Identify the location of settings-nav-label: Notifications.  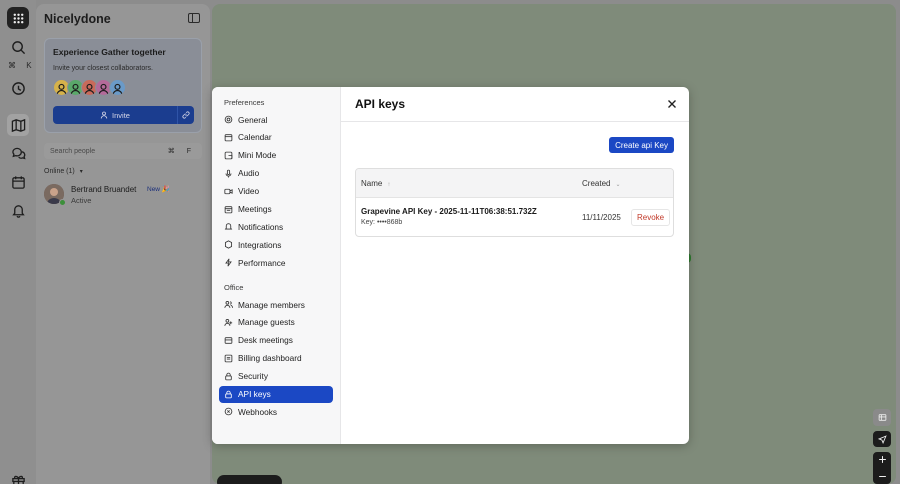
(261, 226).